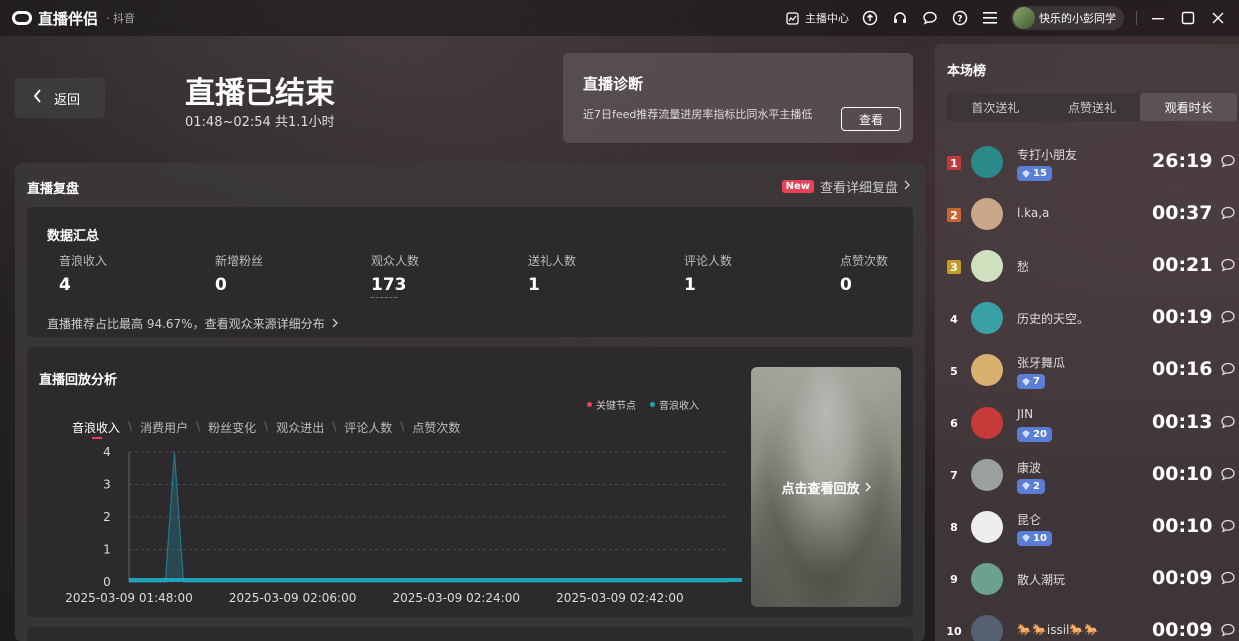 This screenshot has height=641, width=1239. What do you see at coordinates (1189, 107) in the screenshot?
I see `tab-watch-time: 观看时长` at bounding box center [1189, 107].